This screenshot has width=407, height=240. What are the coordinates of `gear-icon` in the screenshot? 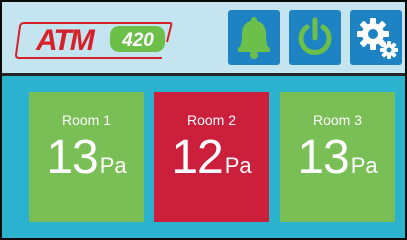 It's located at (377, 38).